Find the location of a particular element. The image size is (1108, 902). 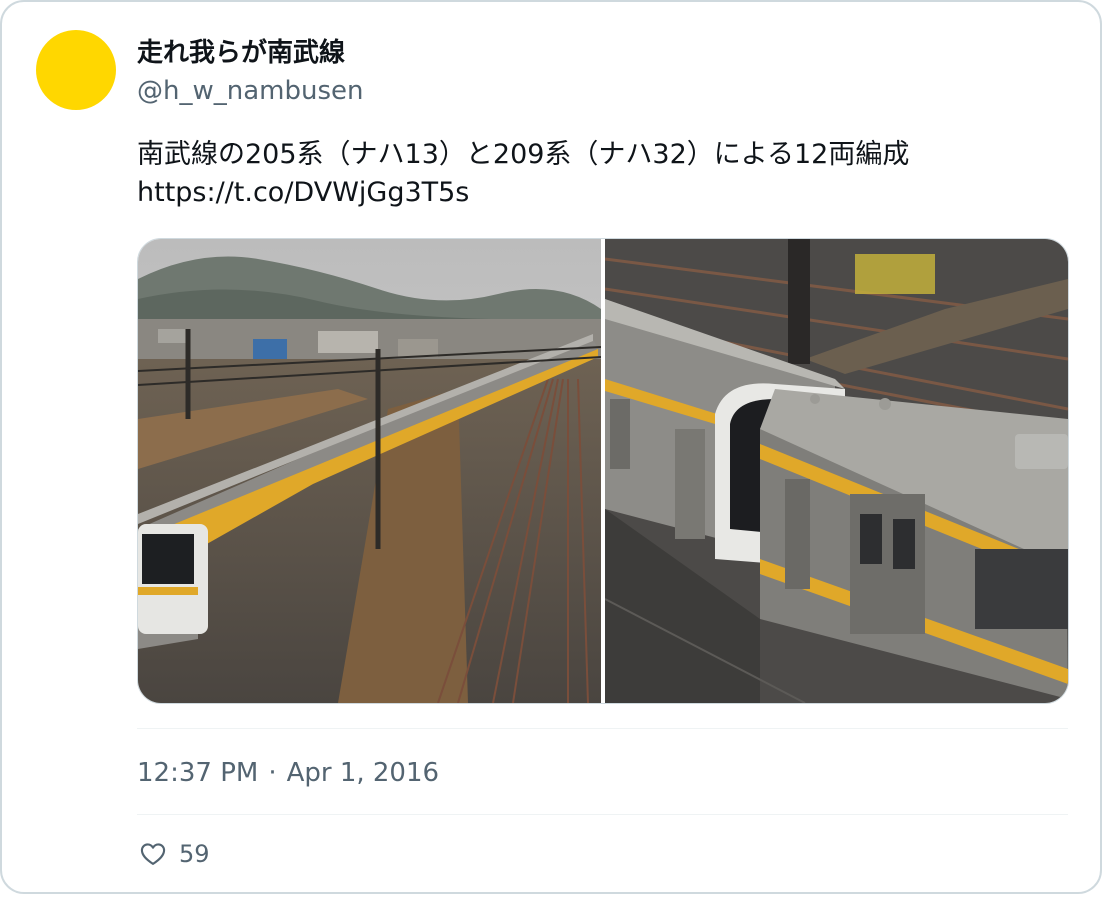

like-button: 59 is located at coordinates (174, 854).